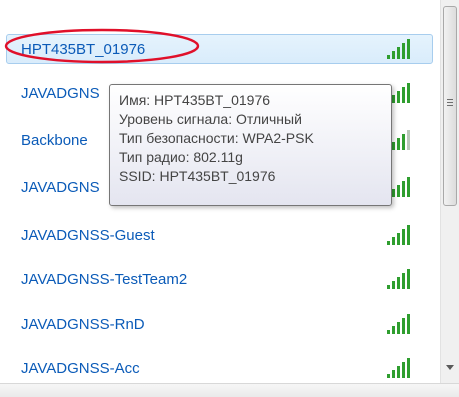 The width and height of the screenshot is (459, 397). What do you see at coordinates (219, 368) in the screenshot?
I see `network-item-javadgnss-acc: JAVADGNSS-Acc` at bounding box center [219, 368].